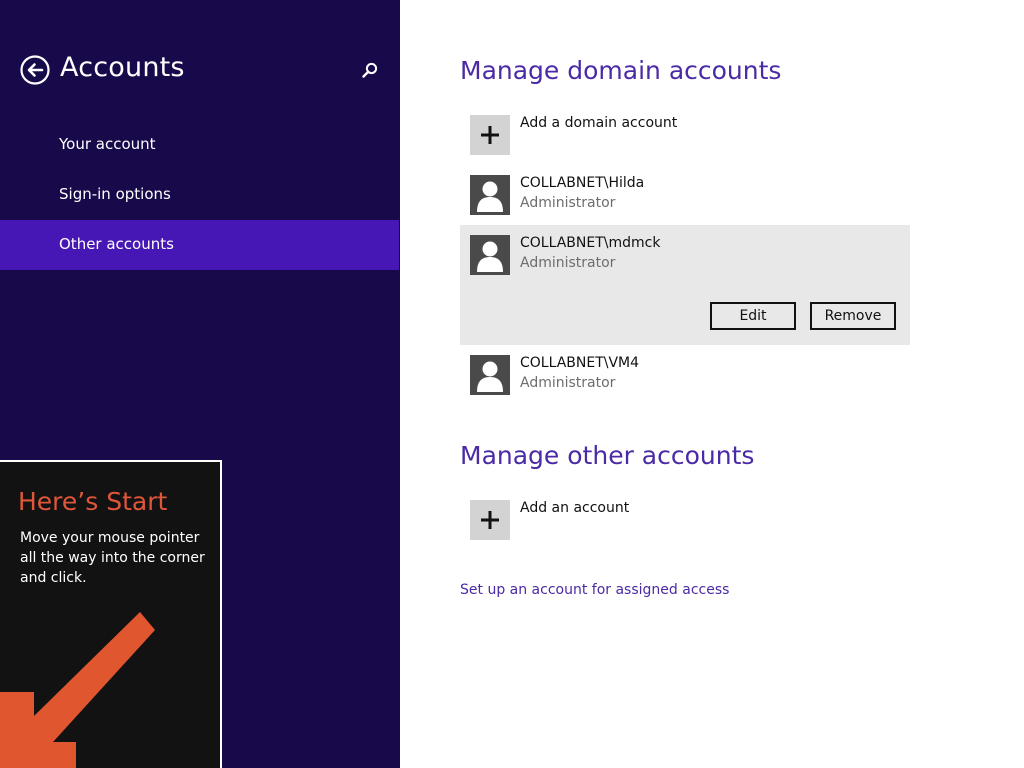 Image resolution: width=1024 pixels, height=768 pixels. What do you see at coordinates (115, 194) in the screenshot?
I see `sidebar-item-label: Sign-in options` at bounding box center [115, 194].